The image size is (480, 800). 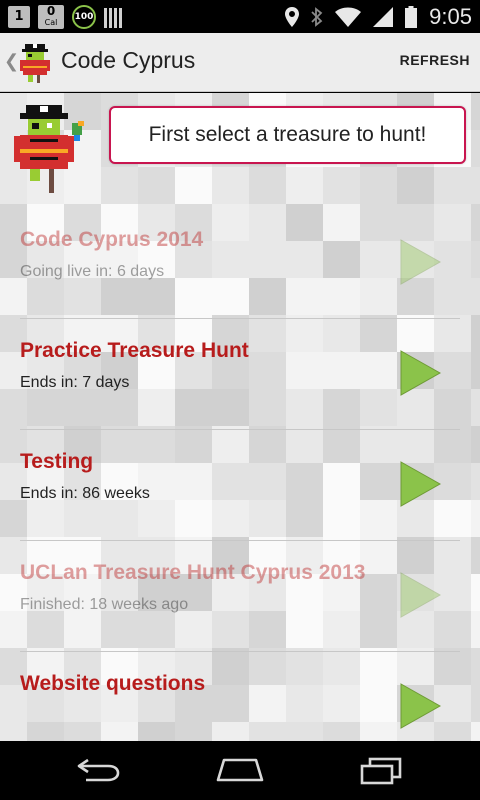 I want to click on hunt-title: Website questions, so click(x=113, y=683).